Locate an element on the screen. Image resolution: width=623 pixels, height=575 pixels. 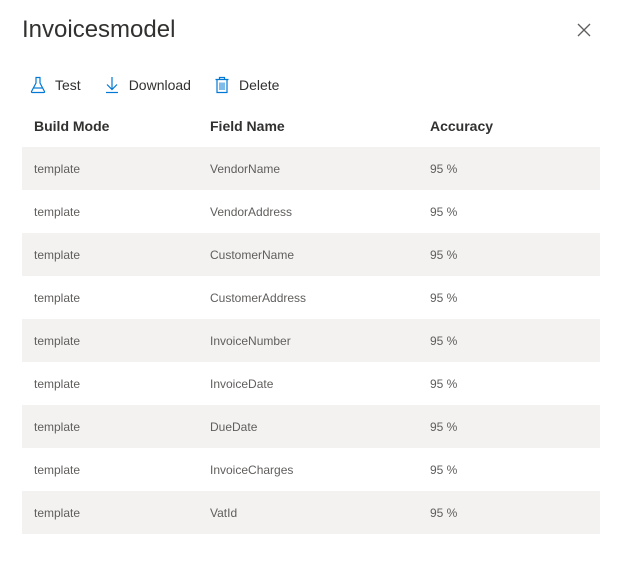
table-row: template VendorName 95 % is located at coordinates (311, 168).